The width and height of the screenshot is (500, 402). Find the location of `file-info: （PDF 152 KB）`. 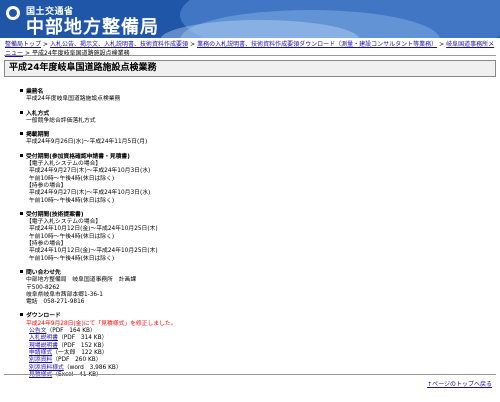

file-info: （PDF 152 KB） is located at coordinates (83, 345).